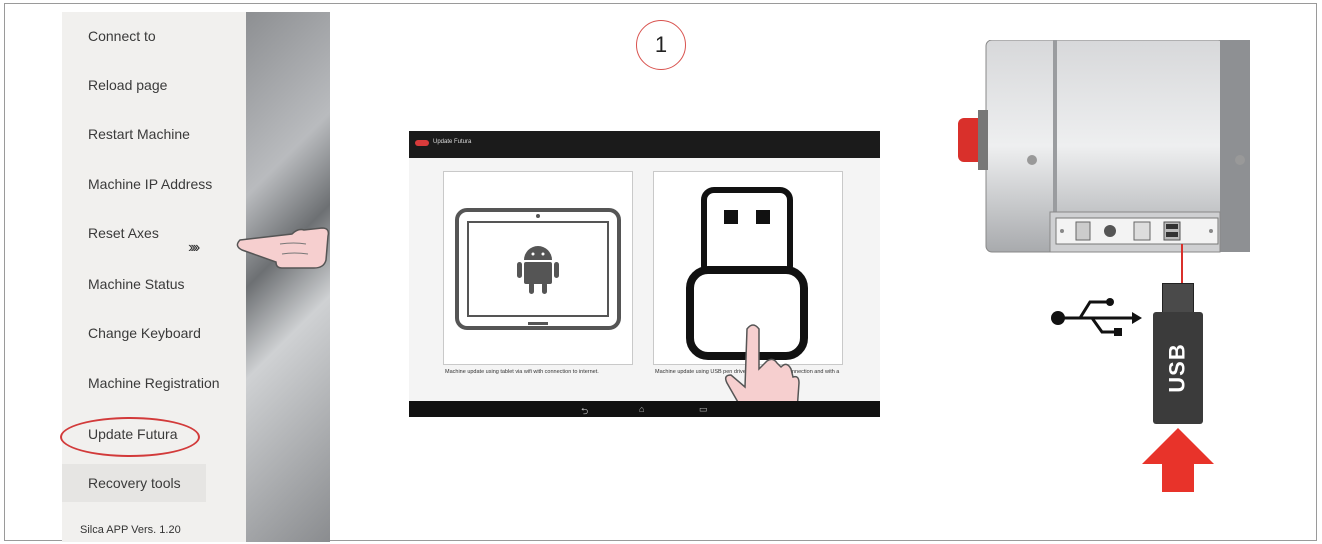 The width and height of the screenshot is (1322, 544). Describe the element at coordinates (123, 233) in the screenshot. I see `menu-item-reset-axes: Reset Axes` at that location.